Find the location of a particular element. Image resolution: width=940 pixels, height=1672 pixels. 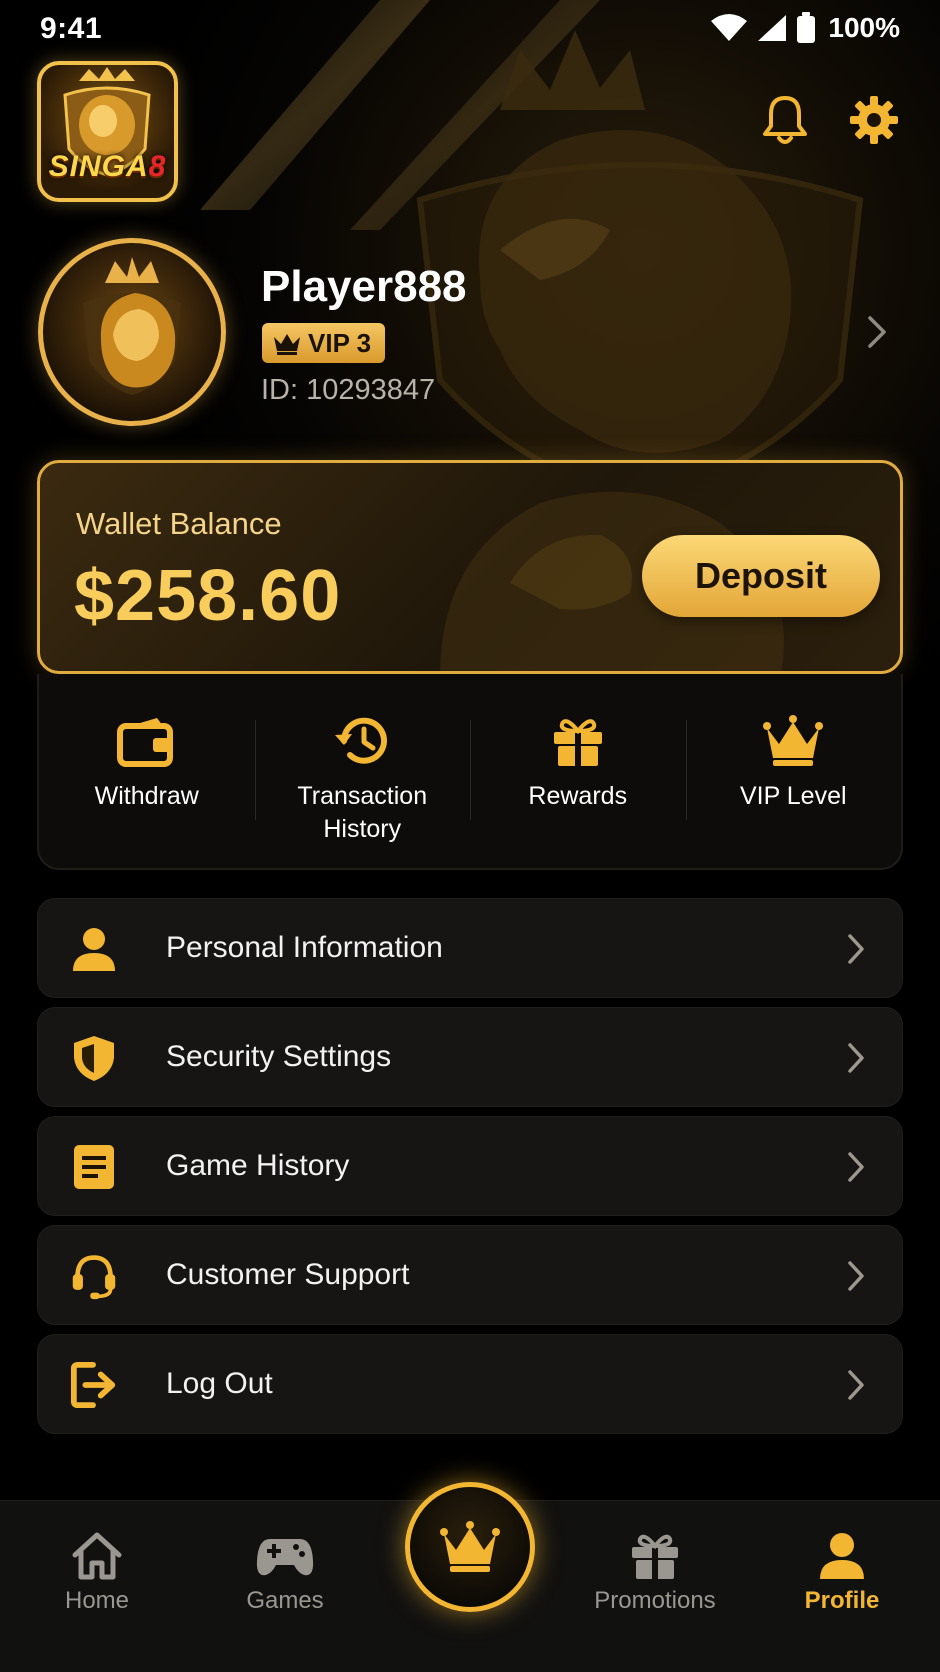

history-icon is located at coordinates (361, 740).